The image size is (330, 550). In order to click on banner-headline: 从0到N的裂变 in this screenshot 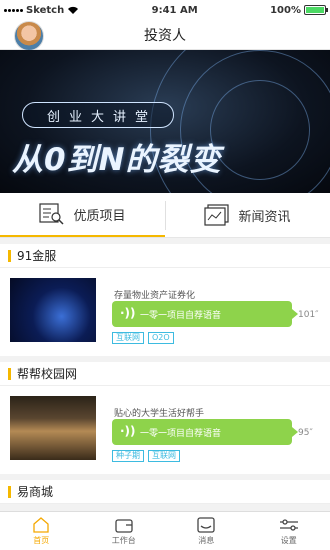, I will do `click(117, 160)`.